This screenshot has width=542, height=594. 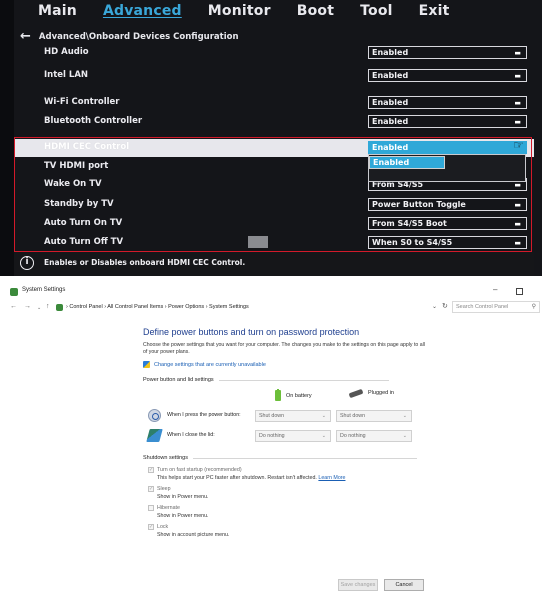 I want to click on info-icon: i, so click(x=27, y=263).